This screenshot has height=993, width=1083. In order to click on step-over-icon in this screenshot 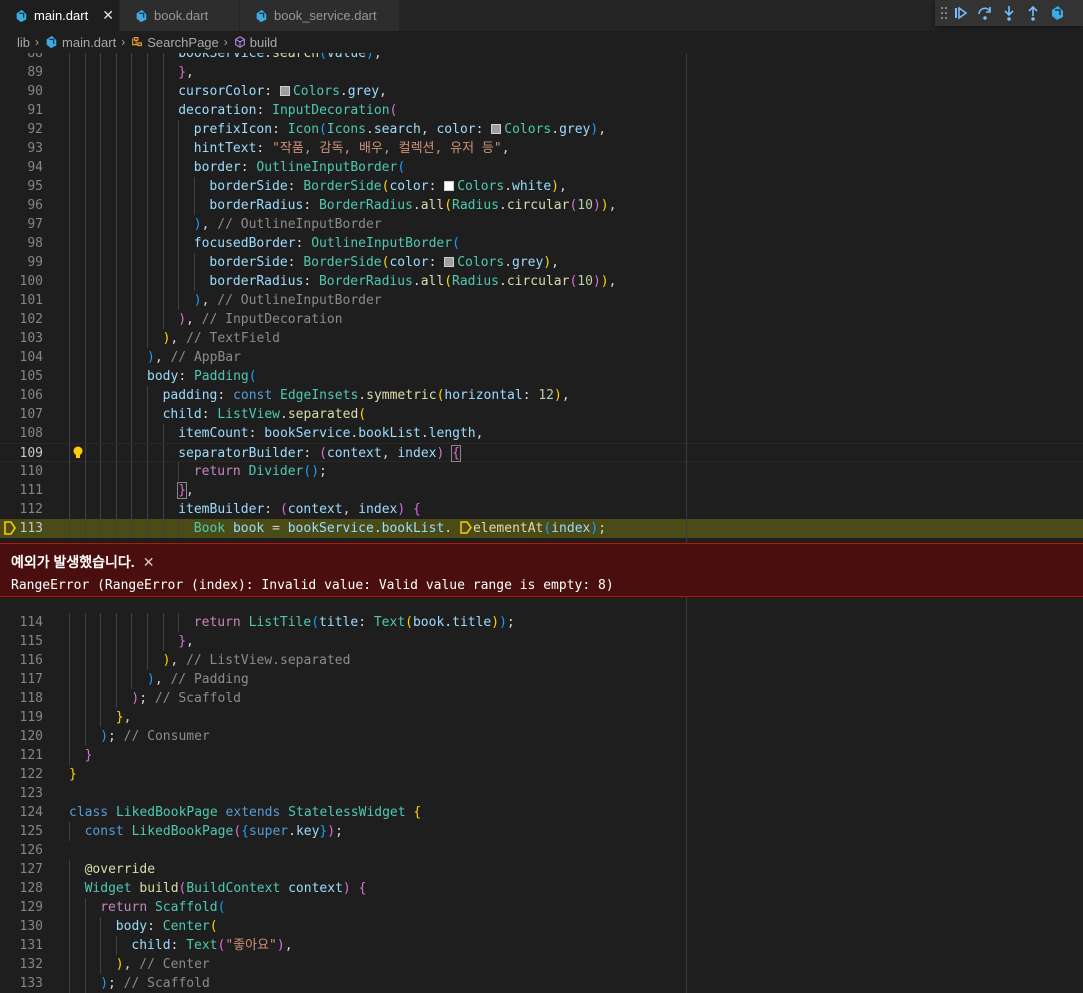, I will do `click(985, 13)`.